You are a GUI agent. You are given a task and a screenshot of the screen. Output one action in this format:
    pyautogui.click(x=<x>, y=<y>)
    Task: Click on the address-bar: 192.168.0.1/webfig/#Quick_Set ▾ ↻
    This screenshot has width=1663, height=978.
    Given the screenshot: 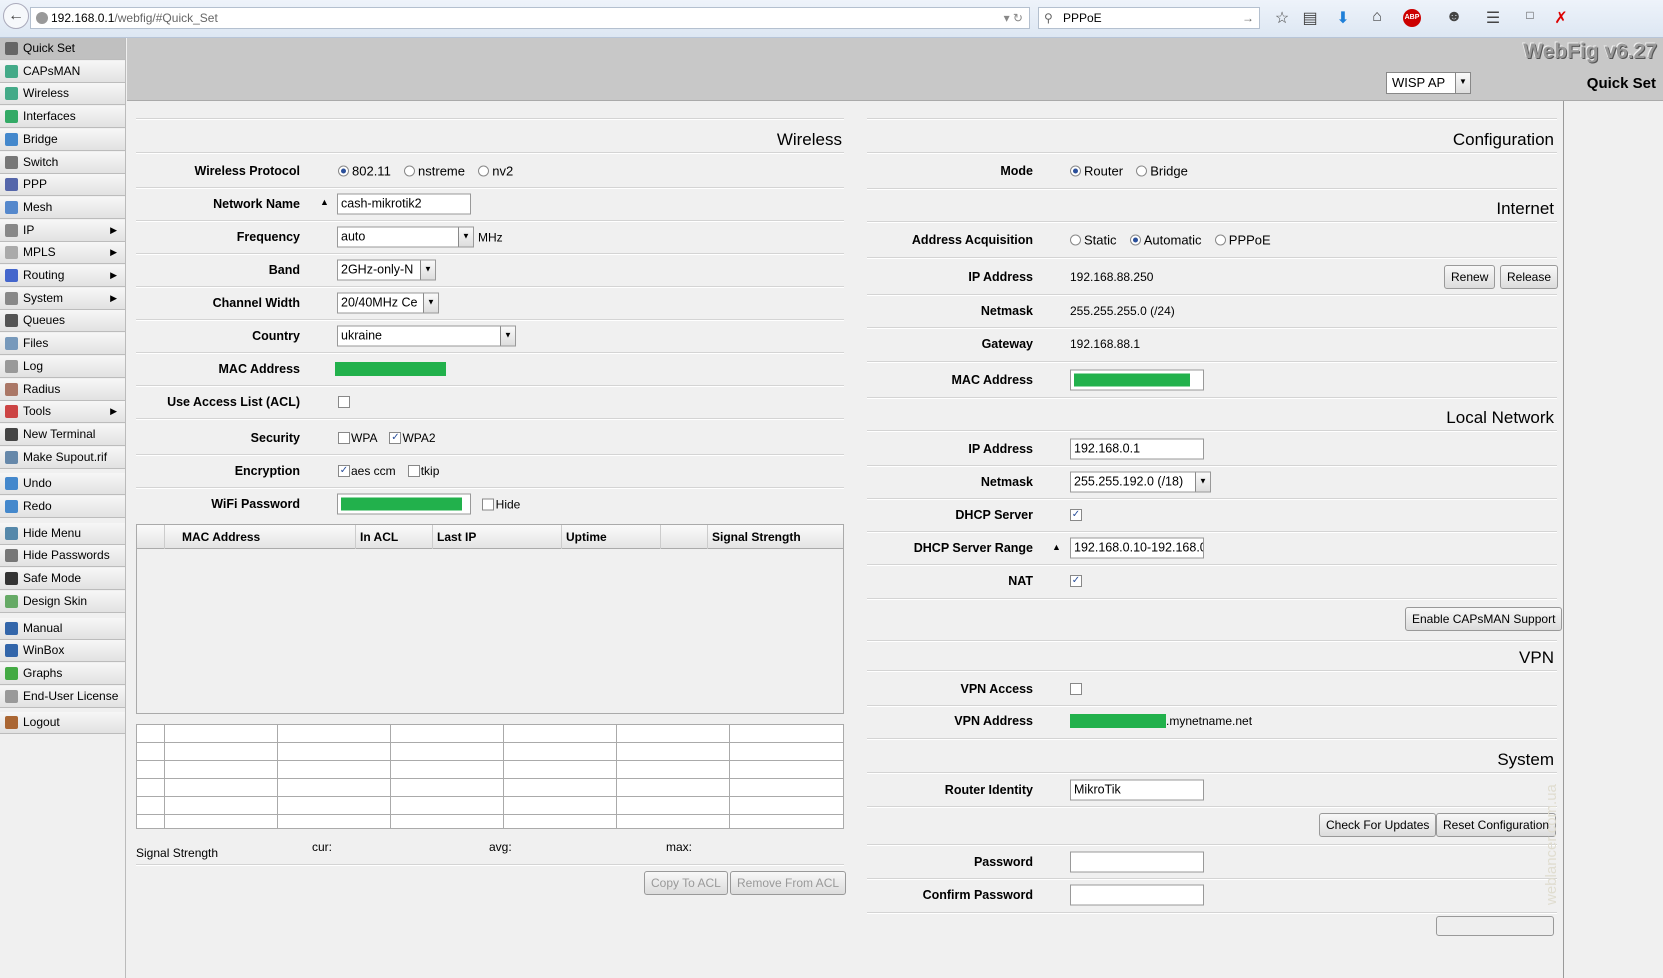 What is the action you would take?
    pyautogui.click(x=530, y=18)
    